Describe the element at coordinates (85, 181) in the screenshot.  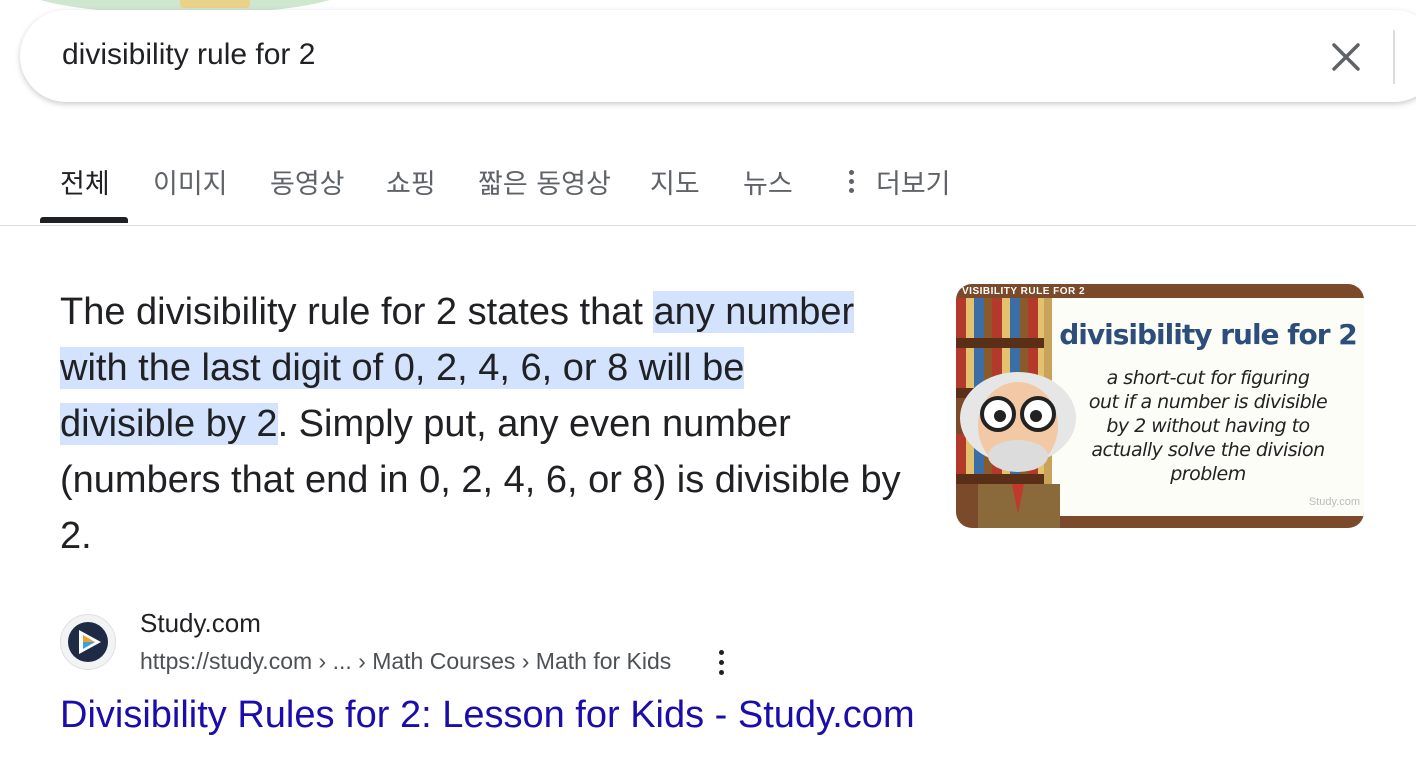
I see `tab-all: 전체` at that location.